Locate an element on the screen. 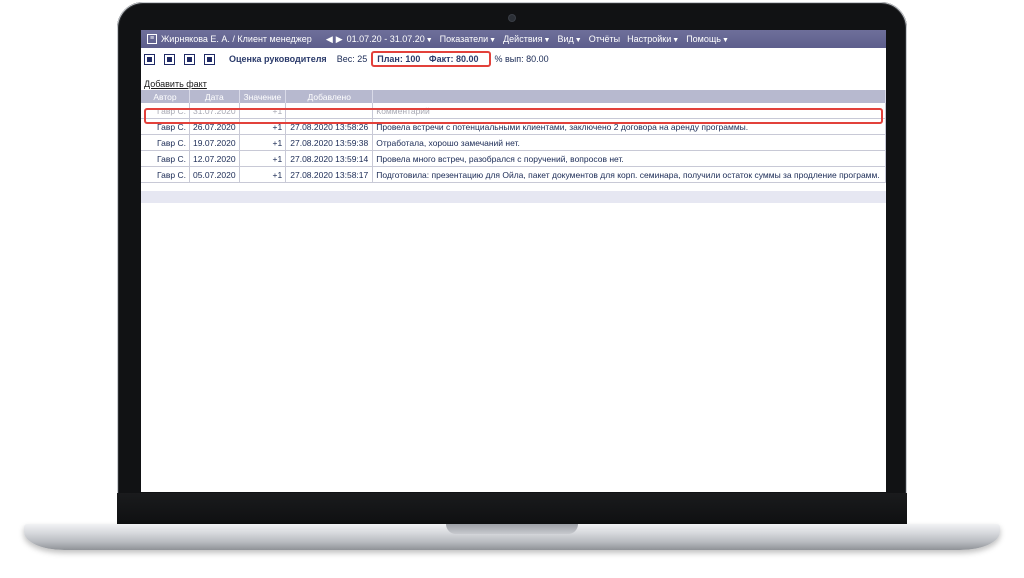 The image size is (1024, 578). col-value: Значение is located at coordinates (263, 96).